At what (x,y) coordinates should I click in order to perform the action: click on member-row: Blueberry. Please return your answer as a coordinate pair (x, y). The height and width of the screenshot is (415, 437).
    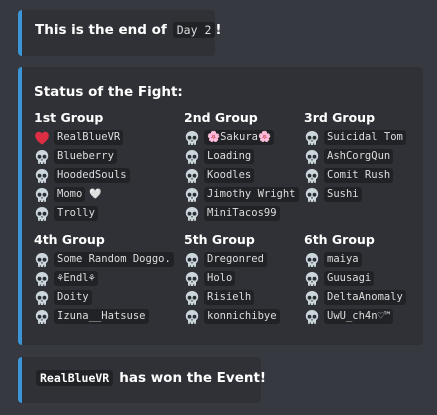
    Looking at the image, I should click on (82, 156).